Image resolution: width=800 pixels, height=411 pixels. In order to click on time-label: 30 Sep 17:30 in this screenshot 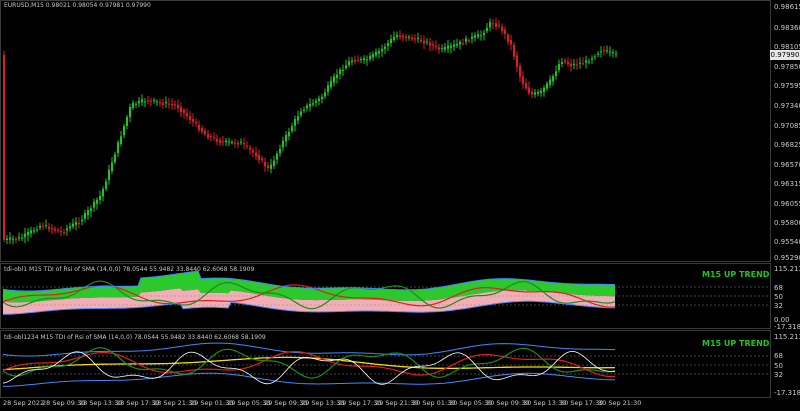, I will do `click(582, 403)`.